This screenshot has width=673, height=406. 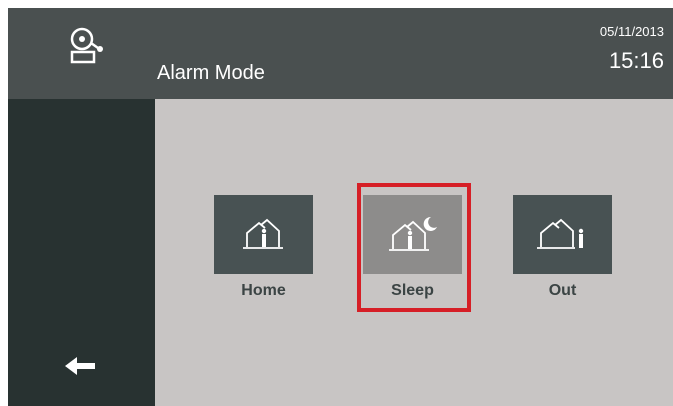 I want to click on mode-home-tile, so click(x=263, y=234).